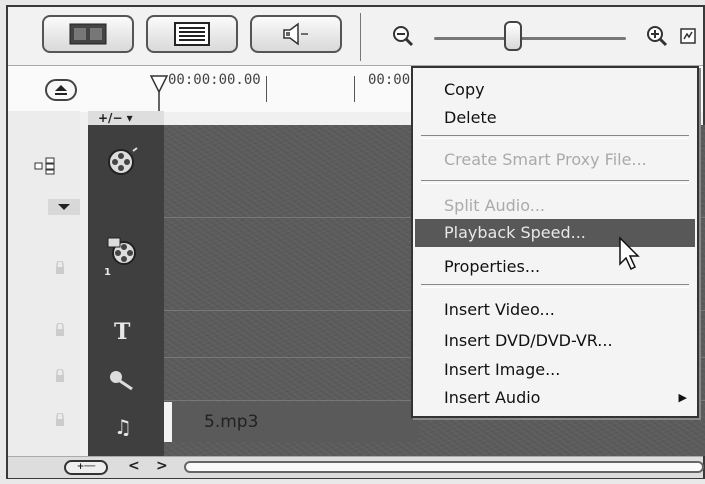  Describe the element at coordinates (162, 466) in the screenshot. I see `scroll-right-button: >` at that location.